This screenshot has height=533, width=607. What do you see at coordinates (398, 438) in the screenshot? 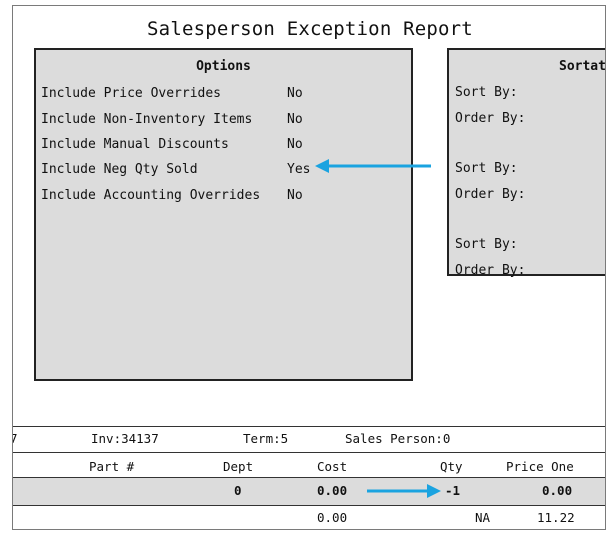
I see `invoice-salesperson: Sales Person:0` at bounding box center [398, 438].